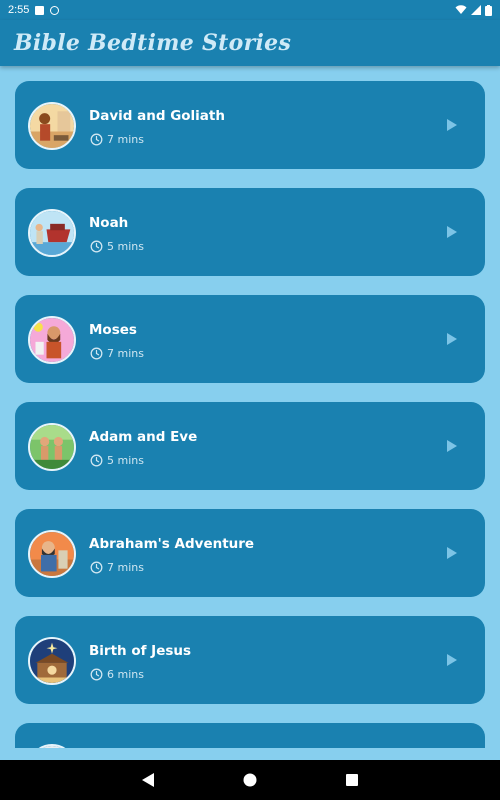  I want to click on story-card-david-and-goliath: David and Goliath 7 mins, so click(250, 125).